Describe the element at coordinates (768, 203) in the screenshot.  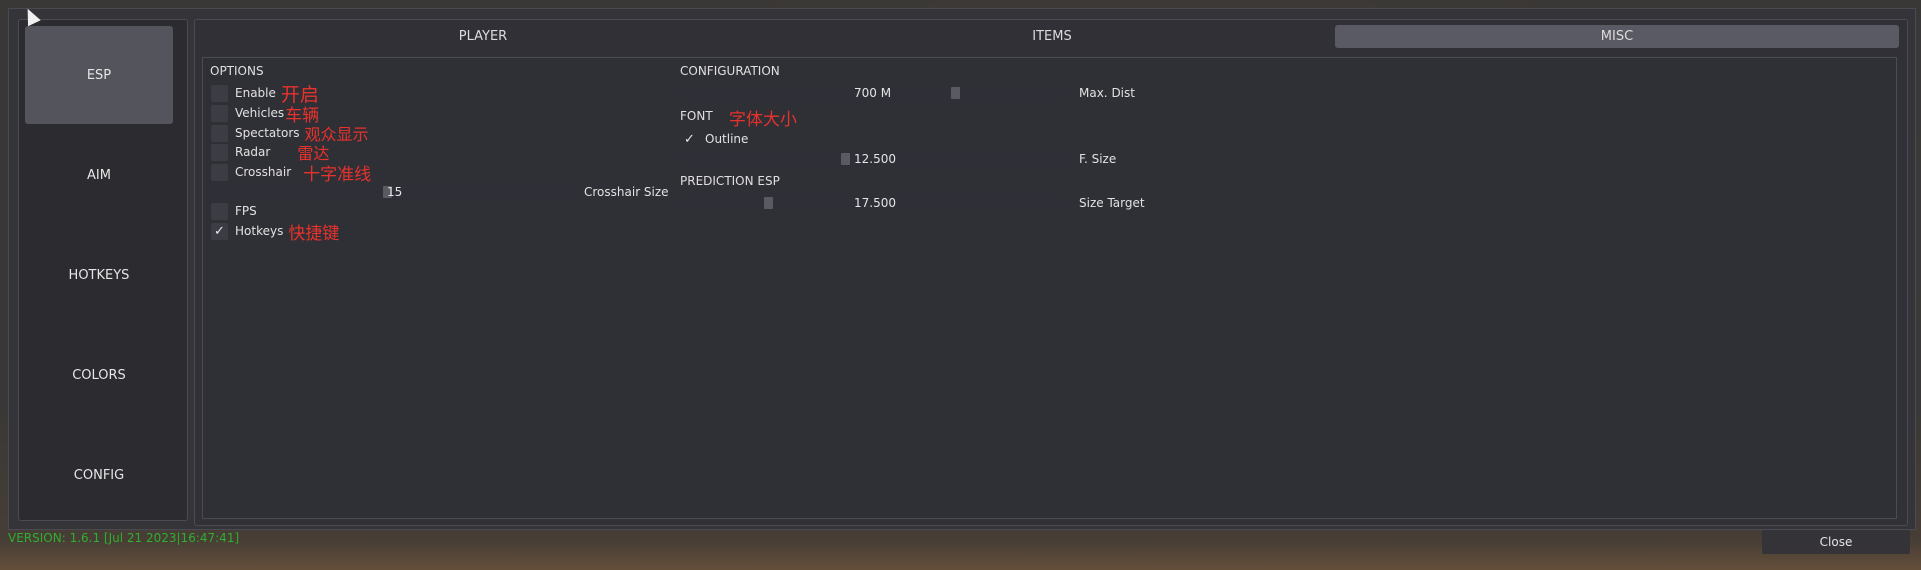
I see `size-target-grab` at that location.